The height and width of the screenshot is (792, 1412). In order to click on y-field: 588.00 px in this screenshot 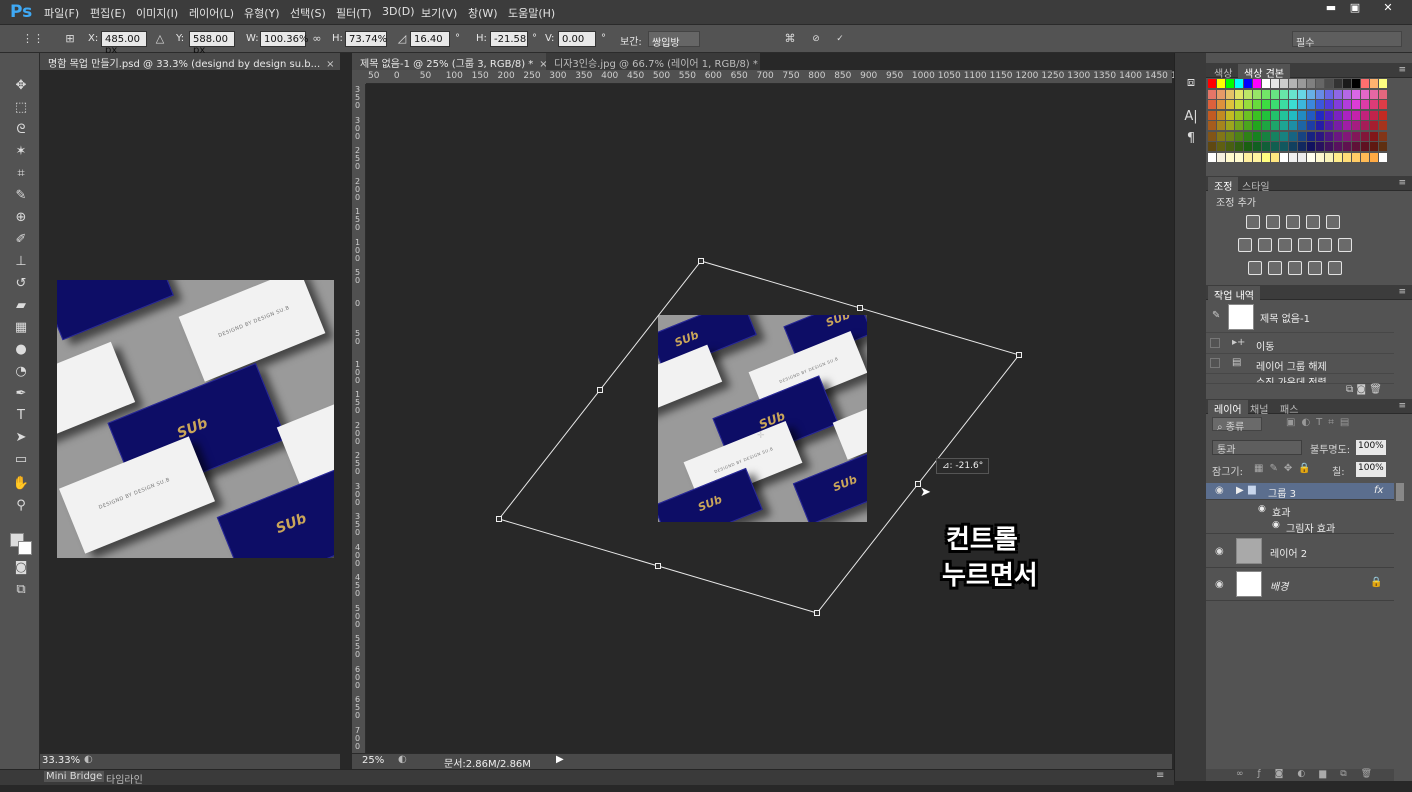, I will do `click(212, 43)`.